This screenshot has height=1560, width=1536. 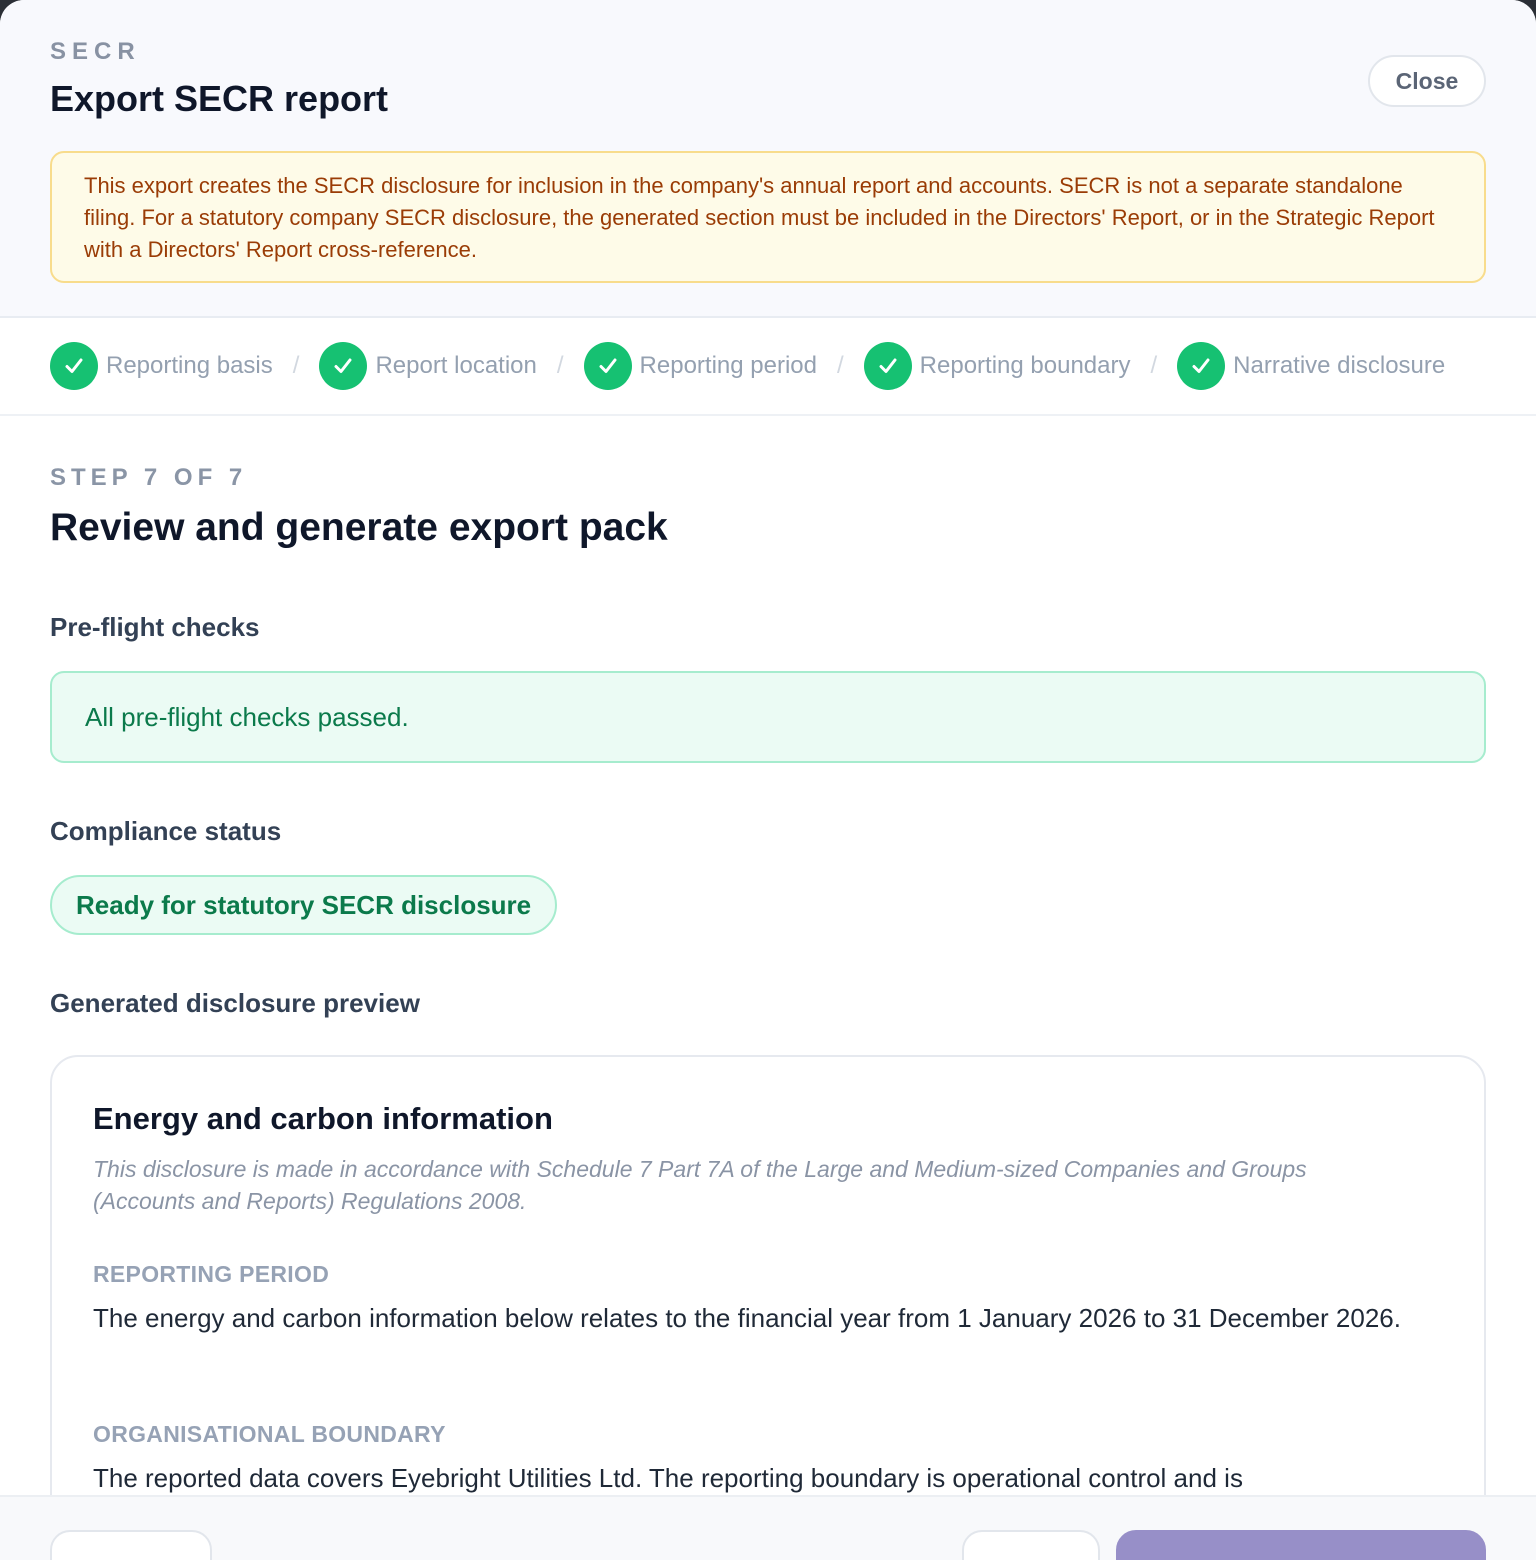 I want to click on boundary-label: ORGANISATIONAL BOUNDARY, so click(x=269, y=1434).